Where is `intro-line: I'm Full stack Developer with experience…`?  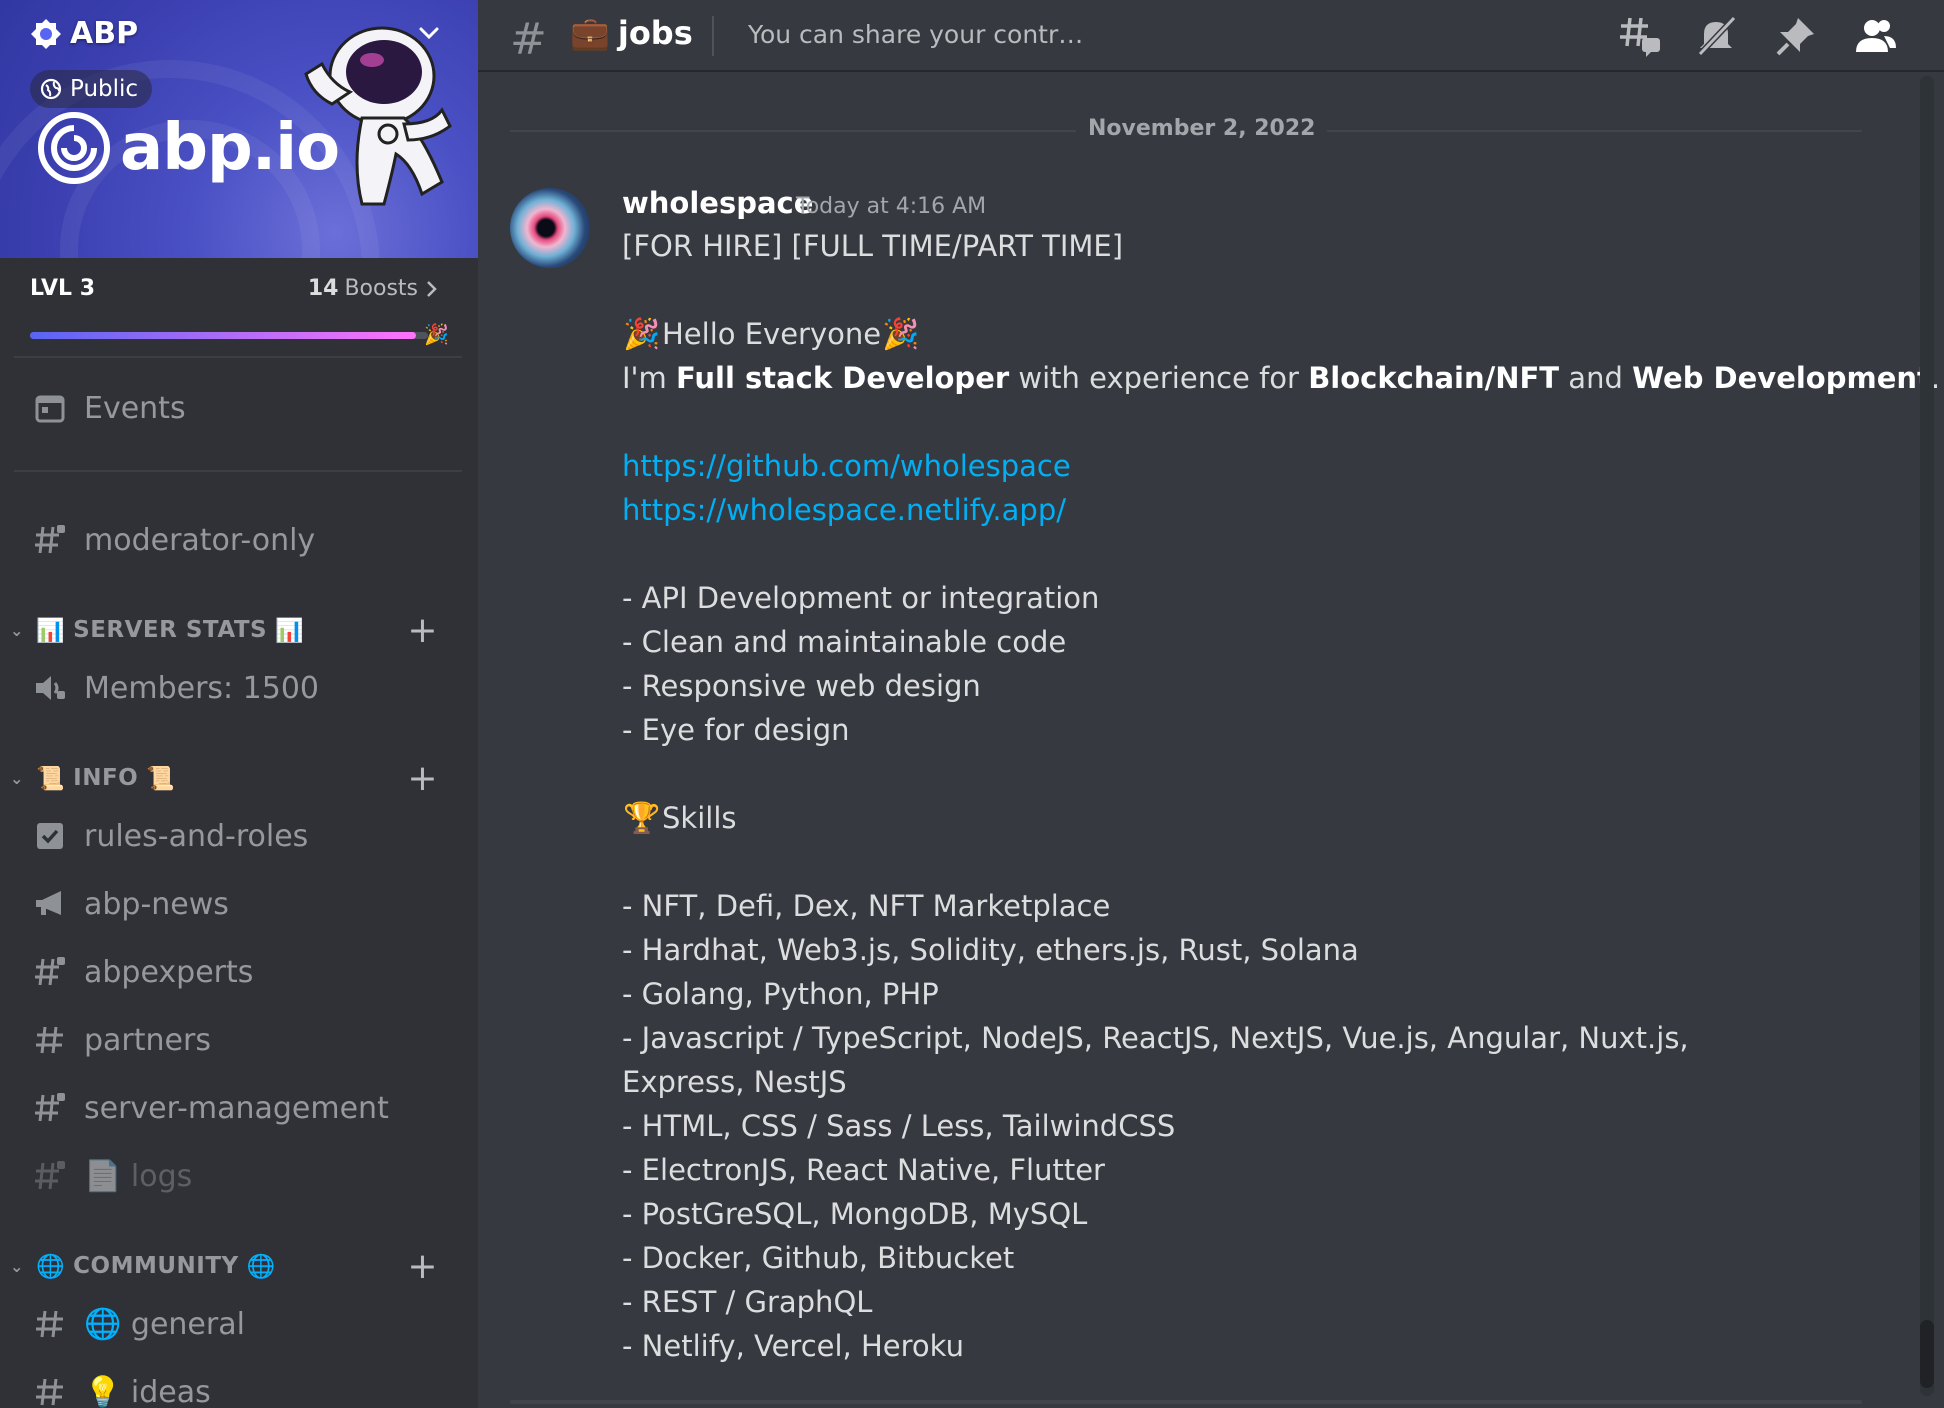 intro-line: I'm Full stack Developer with experience… is located at coordinates (1281, 378).